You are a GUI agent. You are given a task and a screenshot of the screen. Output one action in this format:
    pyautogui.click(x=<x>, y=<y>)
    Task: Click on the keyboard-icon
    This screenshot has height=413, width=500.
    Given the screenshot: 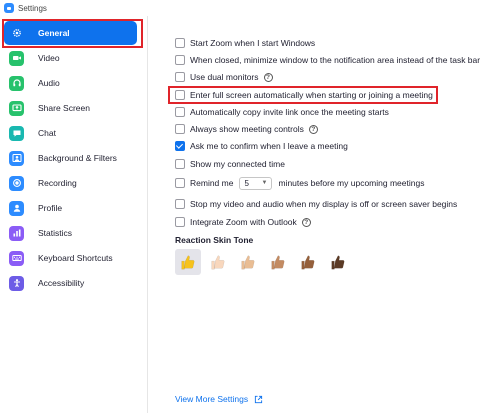 What is the action you would take?
    pyautogui.click(x=16, y=258)
    